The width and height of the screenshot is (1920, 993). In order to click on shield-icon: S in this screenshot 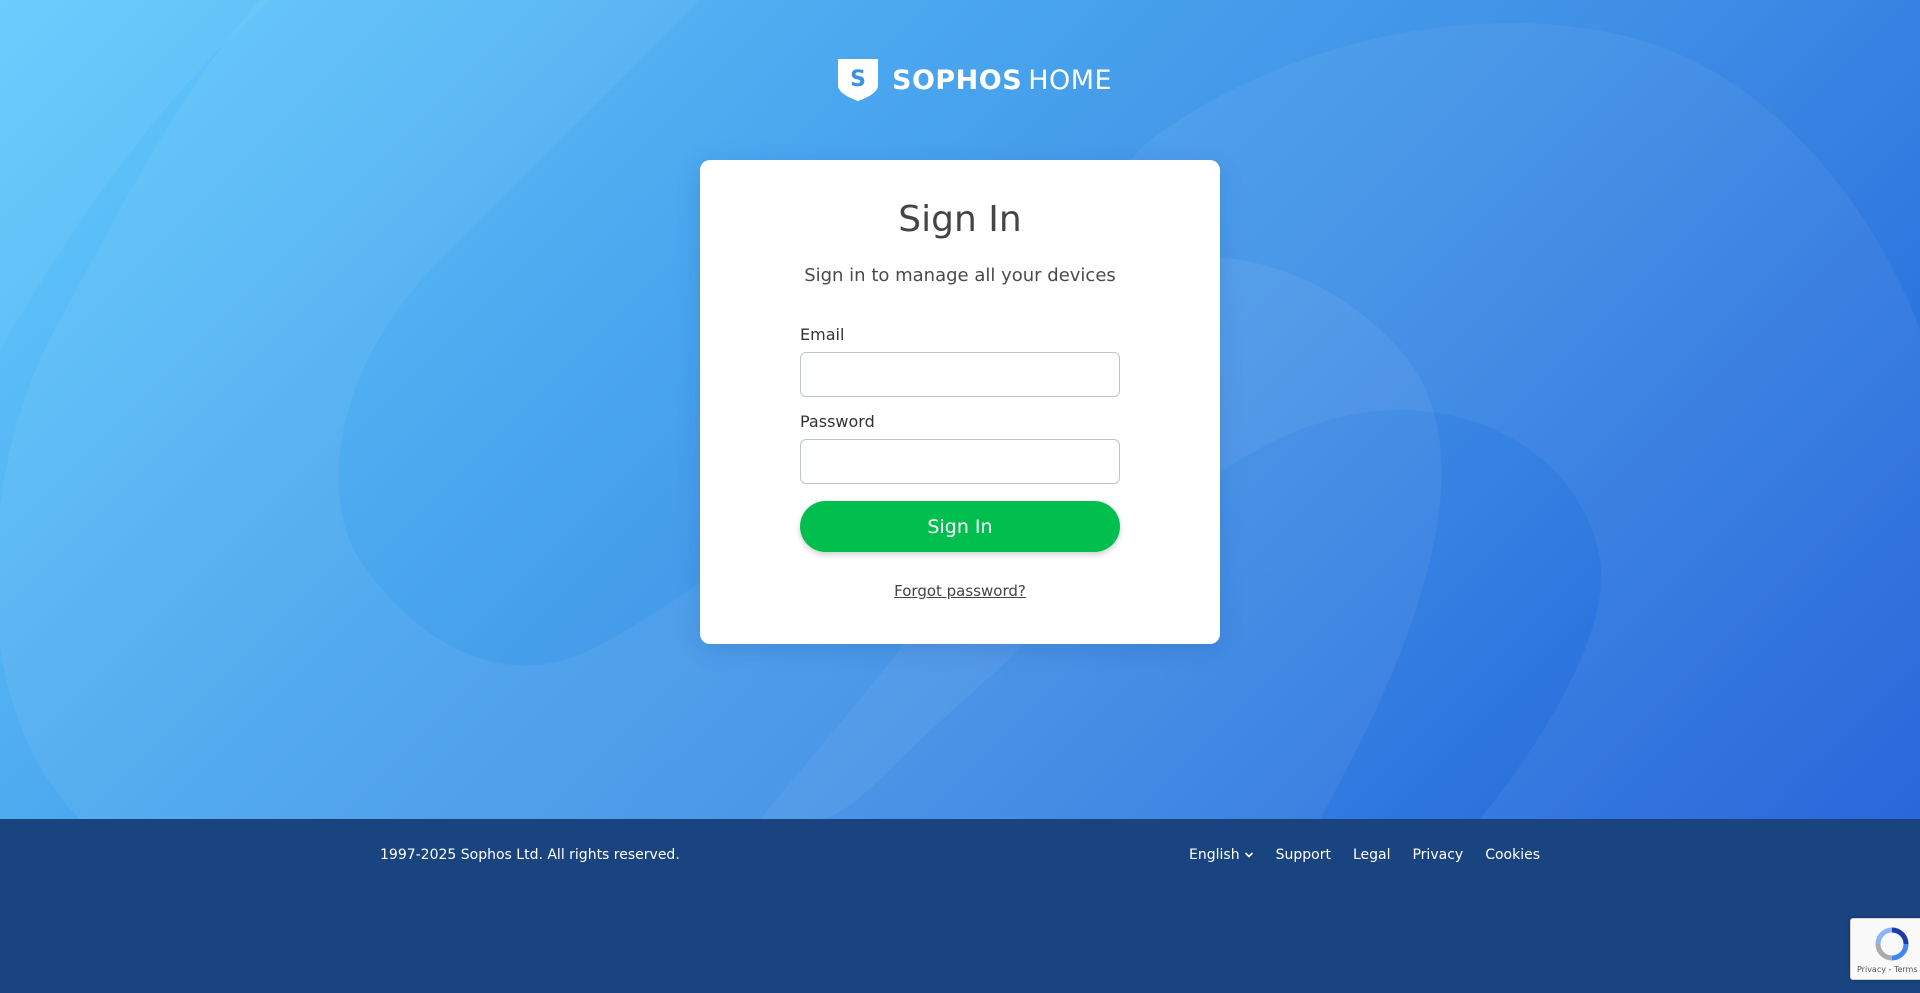, I will do `click(858, 80)`.